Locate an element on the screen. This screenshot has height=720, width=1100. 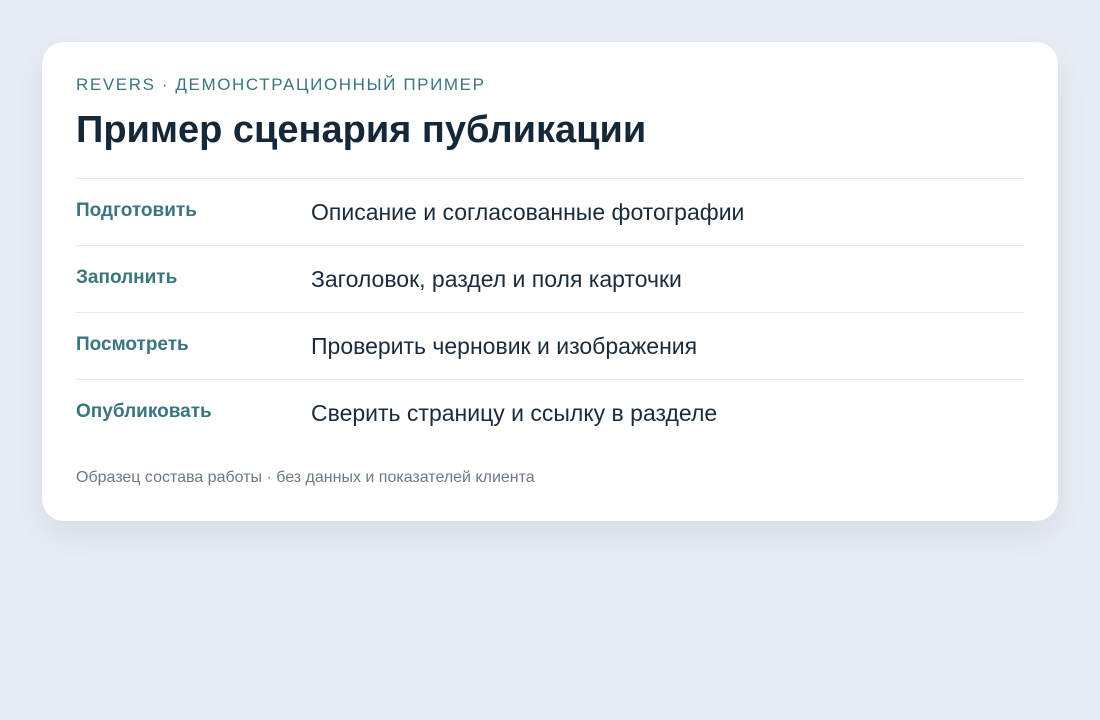
step-label: Посмотреть is located at coordinates (132, 344).